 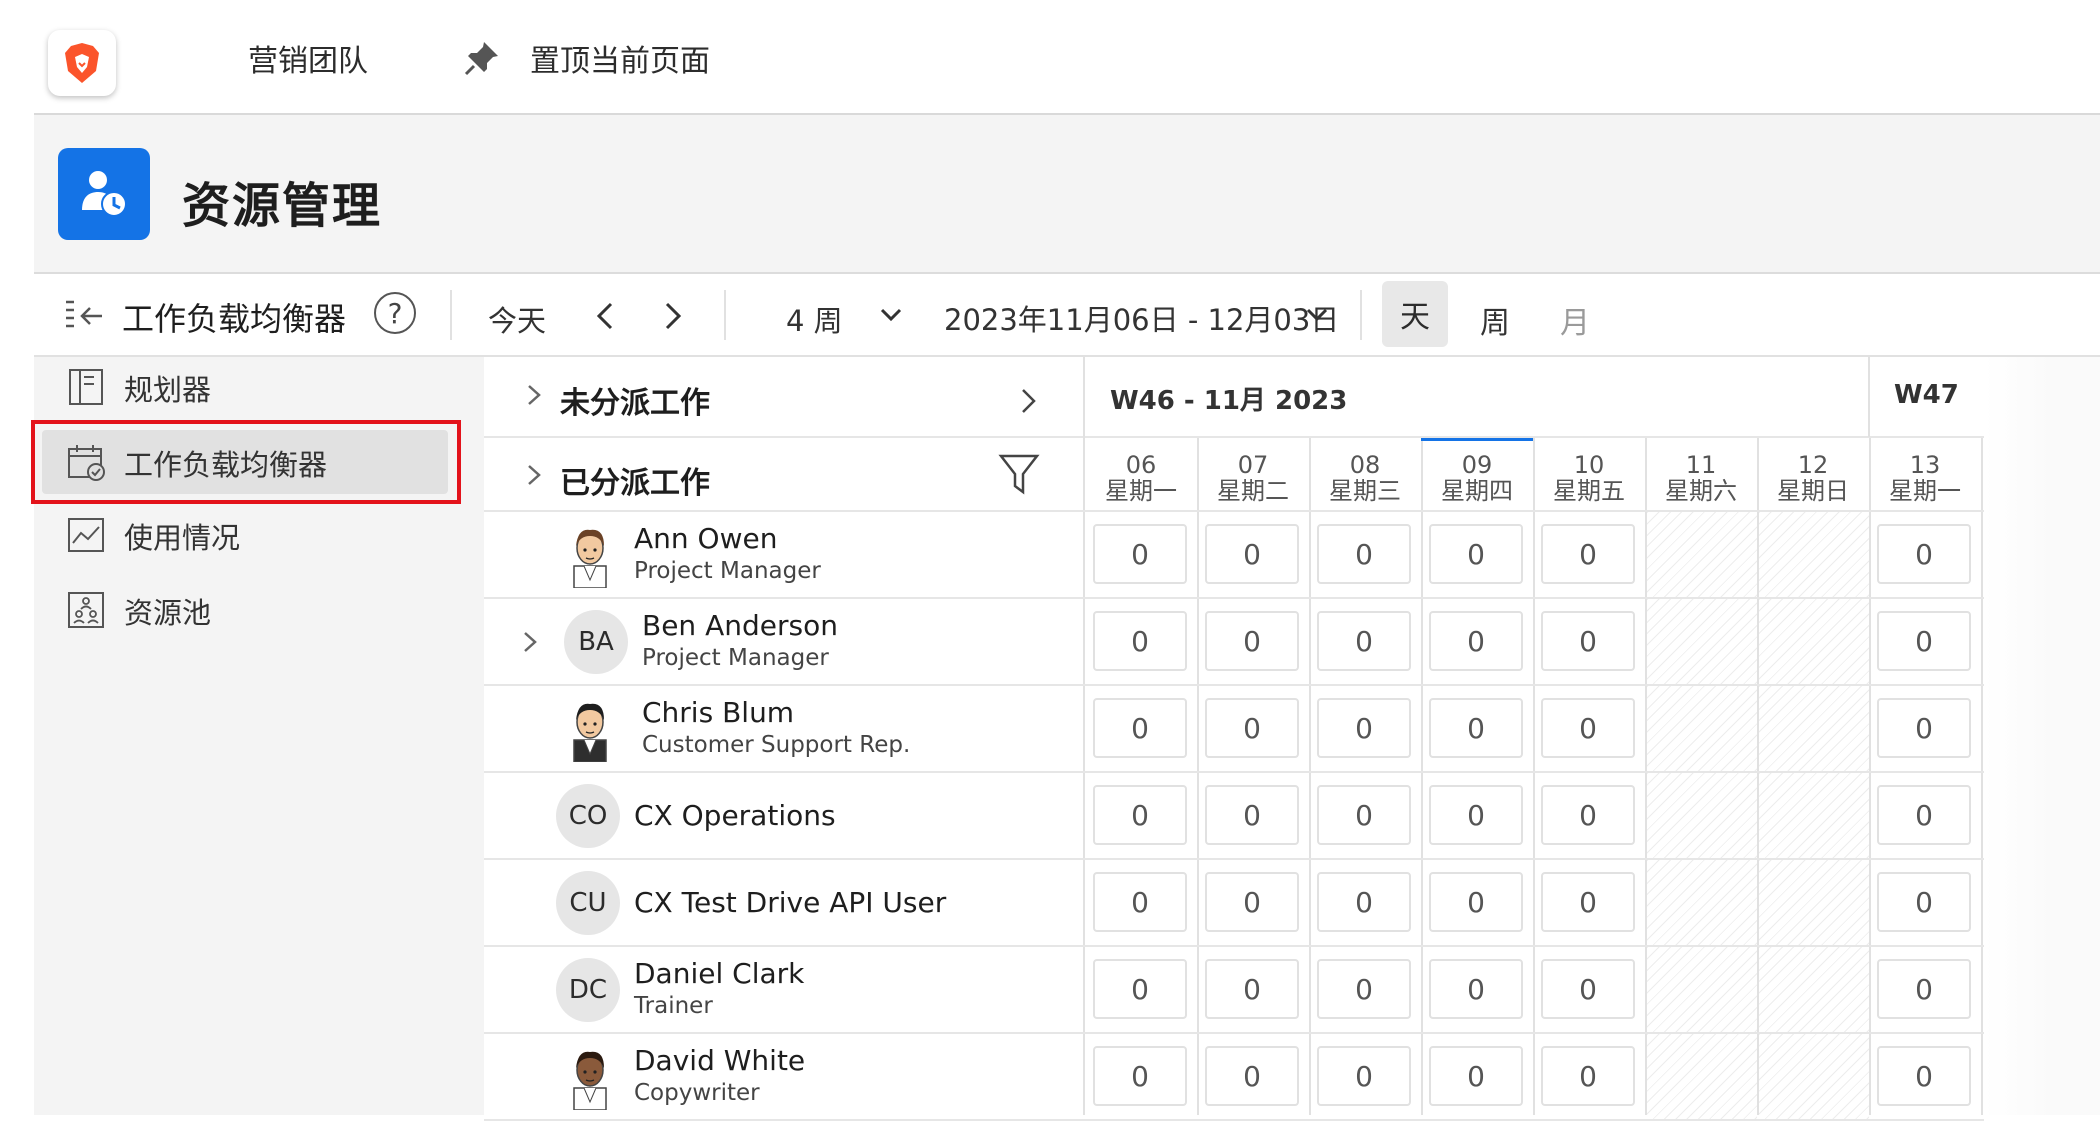 What do you see at coordinates (776, 745) in the screenshot?
I see `person-role: Customer Support Rep.` at bounding box center [776, 745].